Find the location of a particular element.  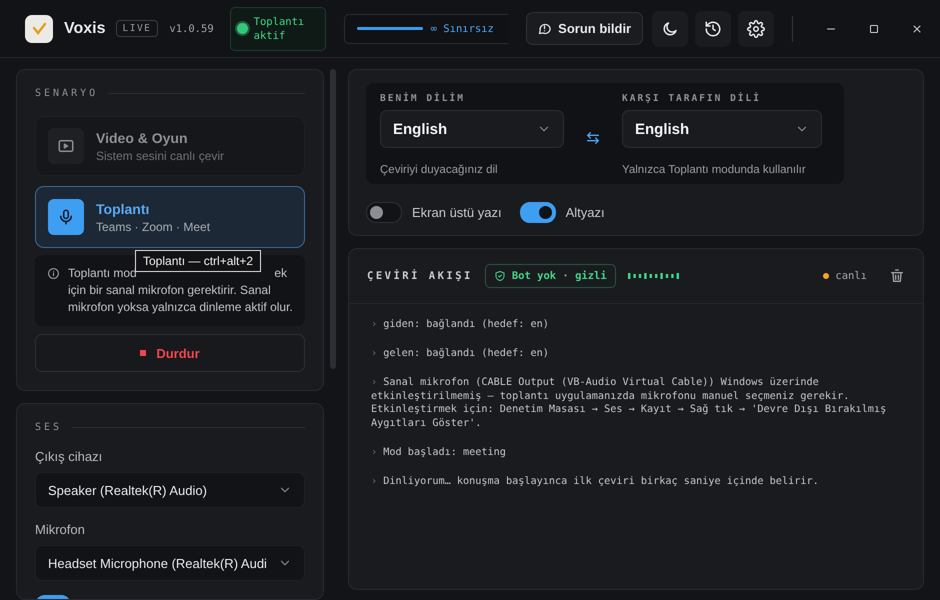

maximize-icon is located at coordinates (874, 28).